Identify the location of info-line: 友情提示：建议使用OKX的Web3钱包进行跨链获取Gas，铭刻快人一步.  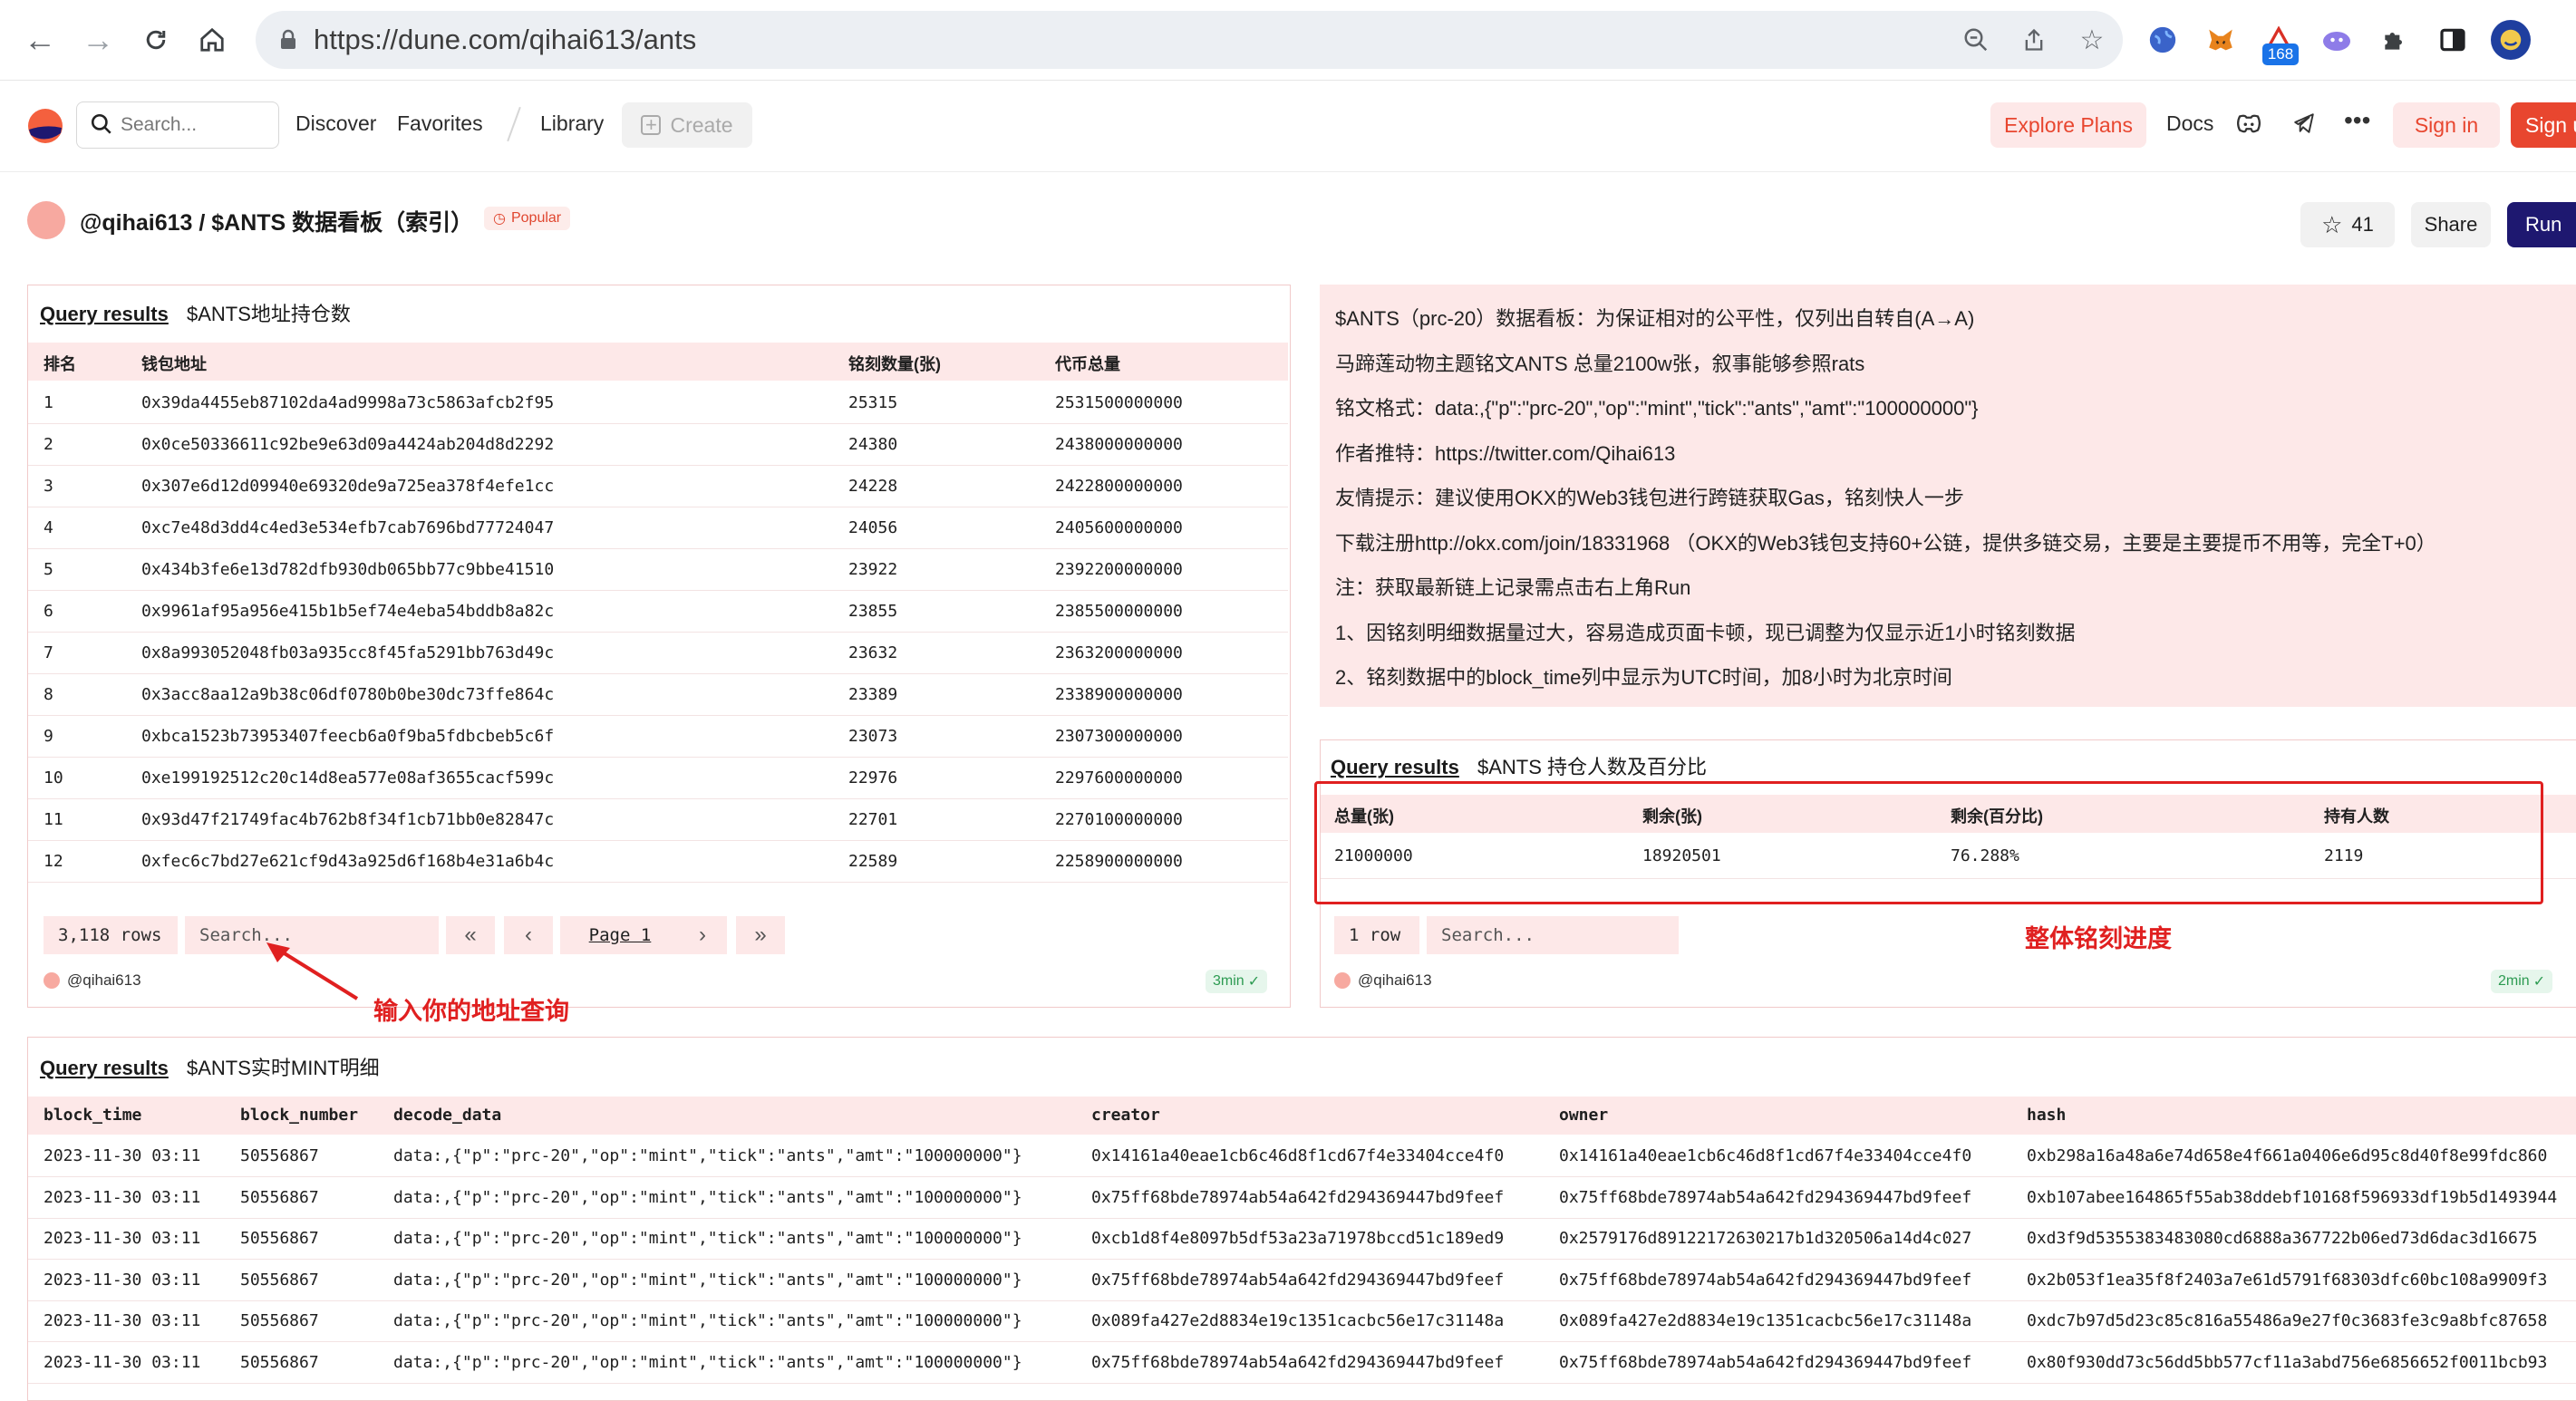
(1649, 498).